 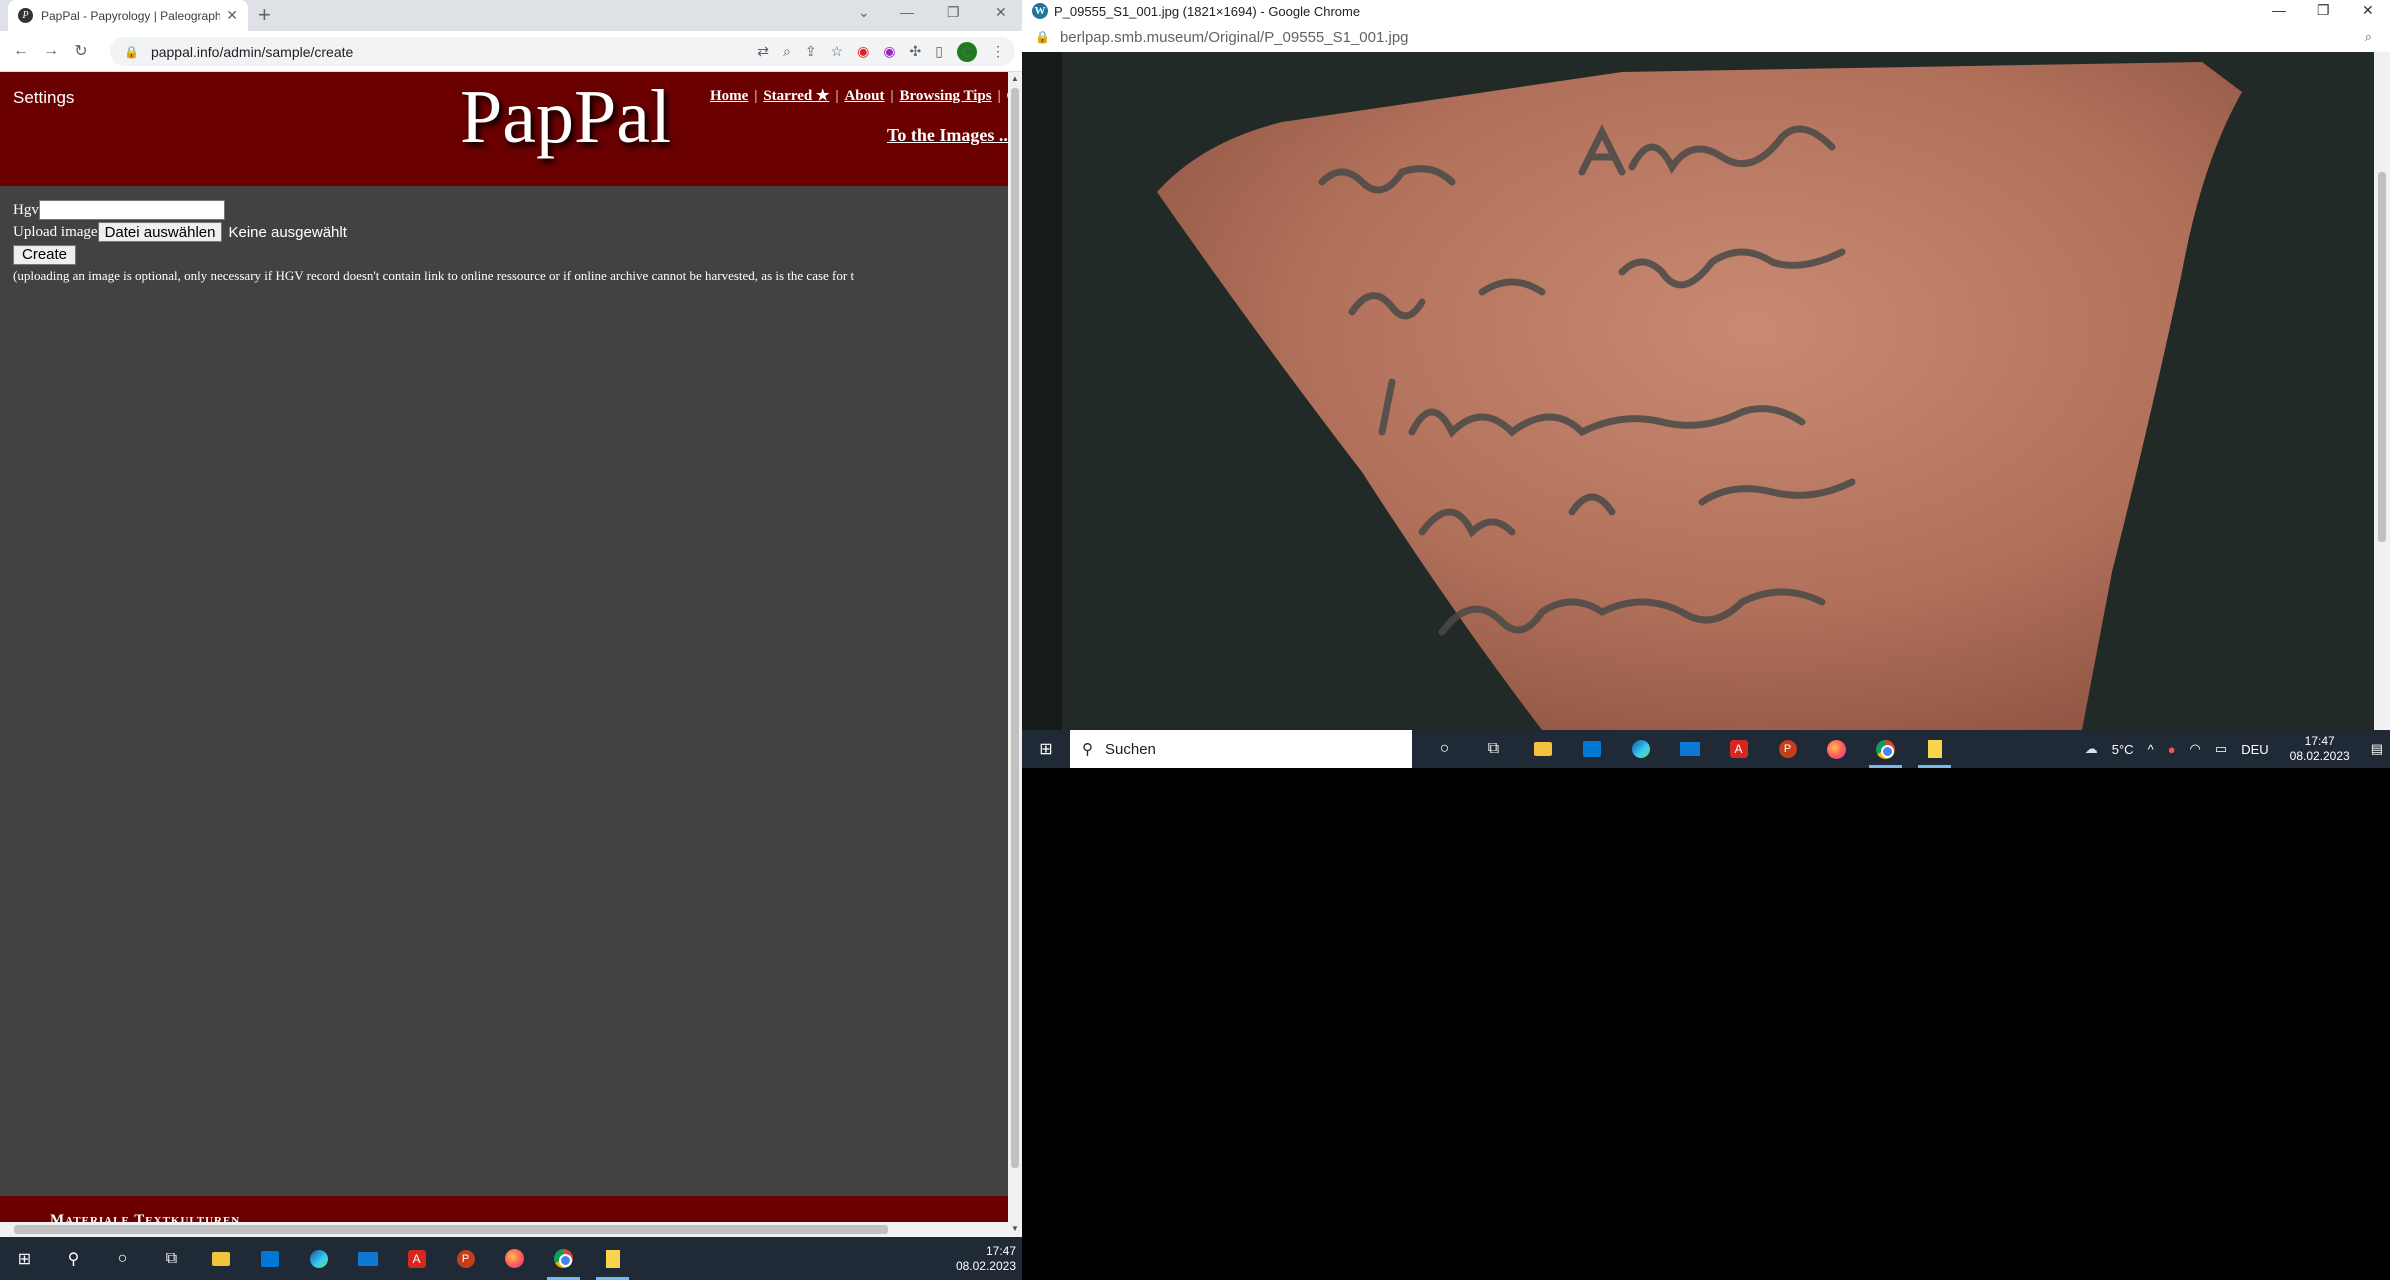 I want to click on close-window-icon: ✕, so click(x=1001, y=12).